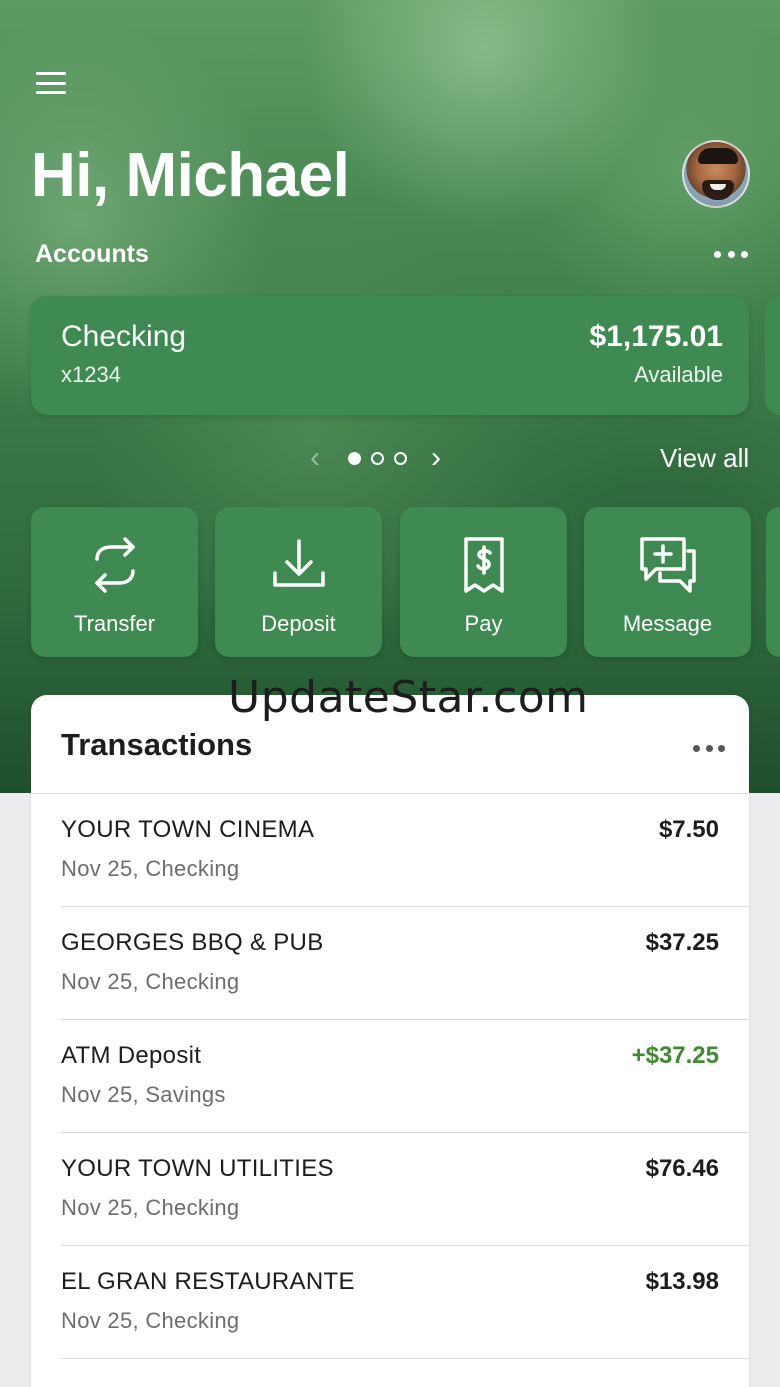  What do you see at coordinates (483, 565) in the screenshot?
I see `bill-receipt-dollar-icon` at bounding box center [483, 565].